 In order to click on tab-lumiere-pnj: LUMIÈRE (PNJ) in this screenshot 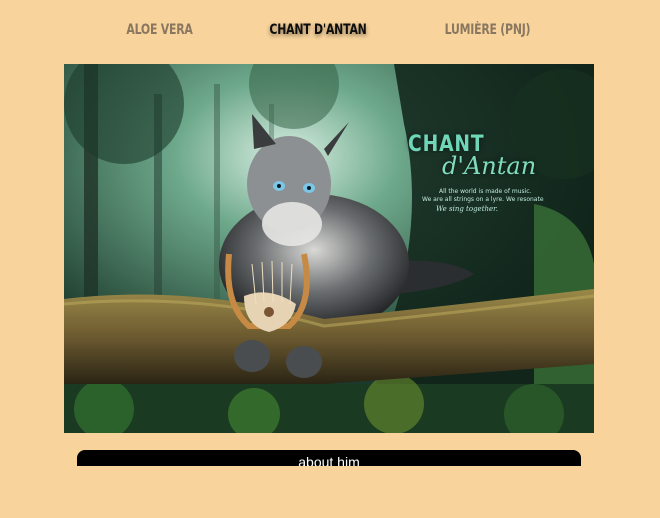, I will do `click(488, 30)`.